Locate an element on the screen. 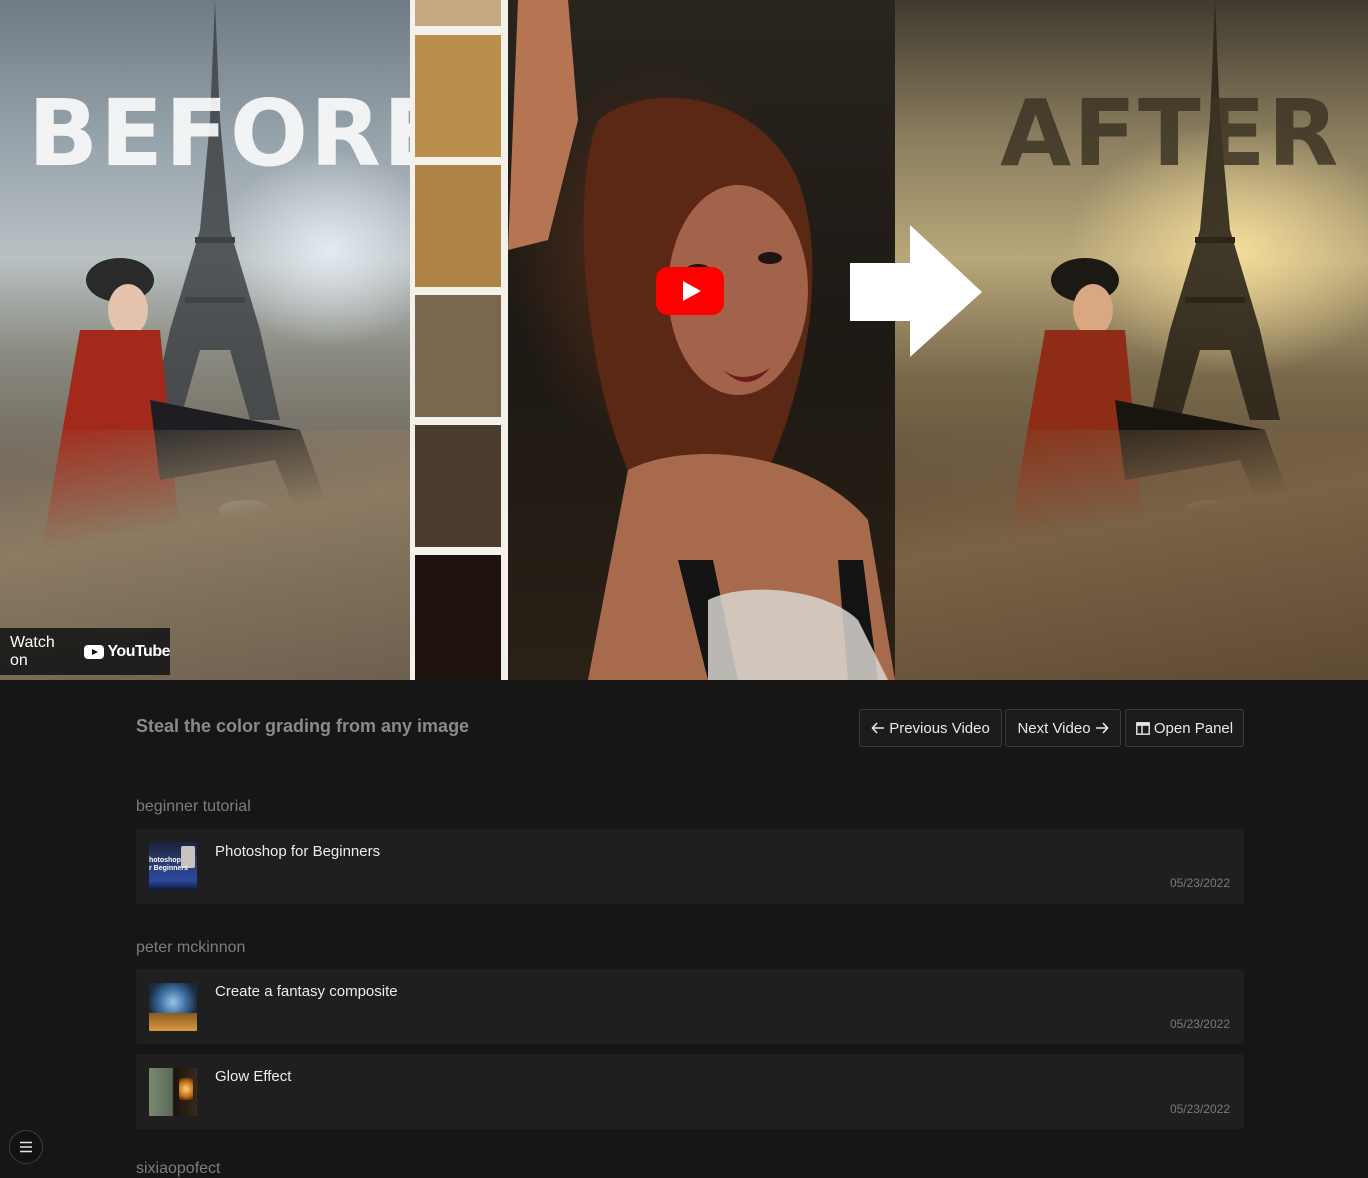  menu-button is located at coordinates (26, 1147).